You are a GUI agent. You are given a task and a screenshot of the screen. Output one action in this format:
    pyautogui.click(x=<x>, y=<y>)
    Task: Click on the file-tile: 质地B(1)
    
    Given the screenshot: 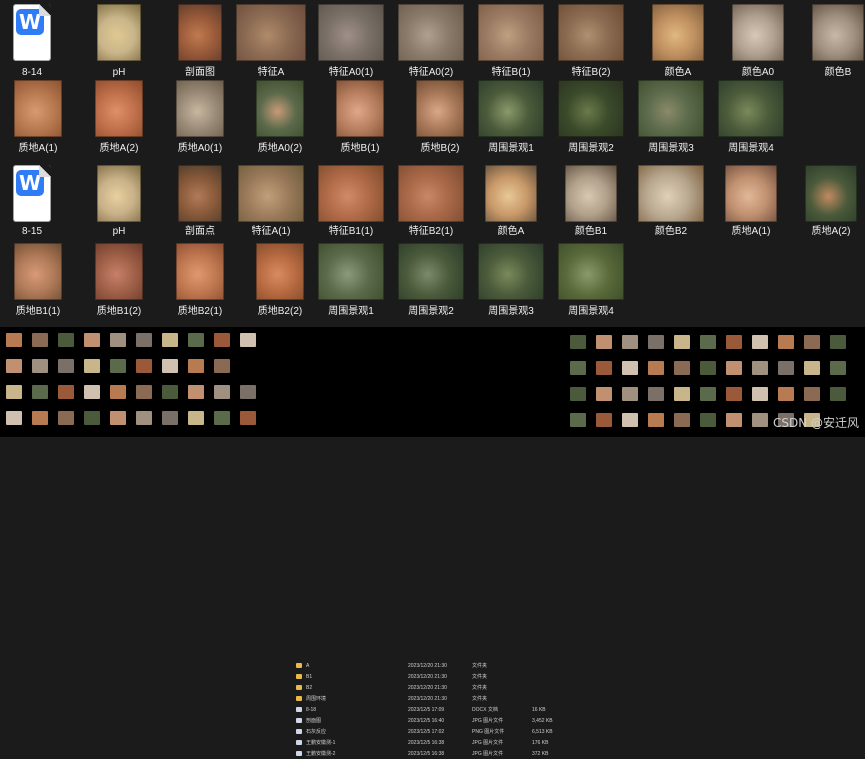 What is the action you would take?
    pyautogui.click(x=360, y=120)
    